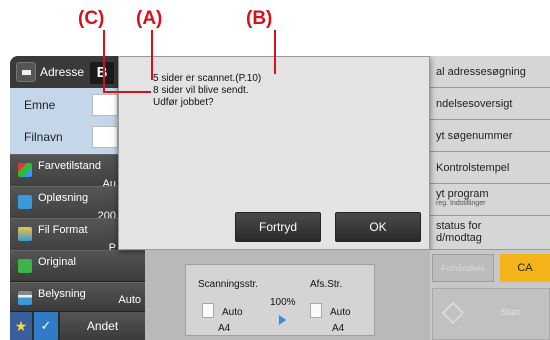  Describe the element at coordinates (490, 233) in the screenshot. I see `send-receive-status-button: status for d/modtag` at that location.